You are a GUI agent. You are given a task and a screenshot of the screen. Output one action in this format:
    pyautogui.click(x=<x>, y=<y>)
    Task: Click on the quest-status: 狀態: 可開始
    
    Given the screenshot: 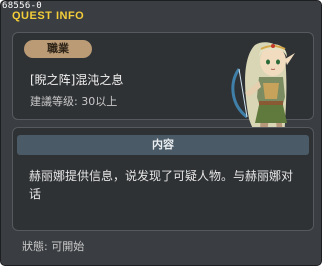 What is the action you would take?
    pyautogui.click(x=53, y=246)
    